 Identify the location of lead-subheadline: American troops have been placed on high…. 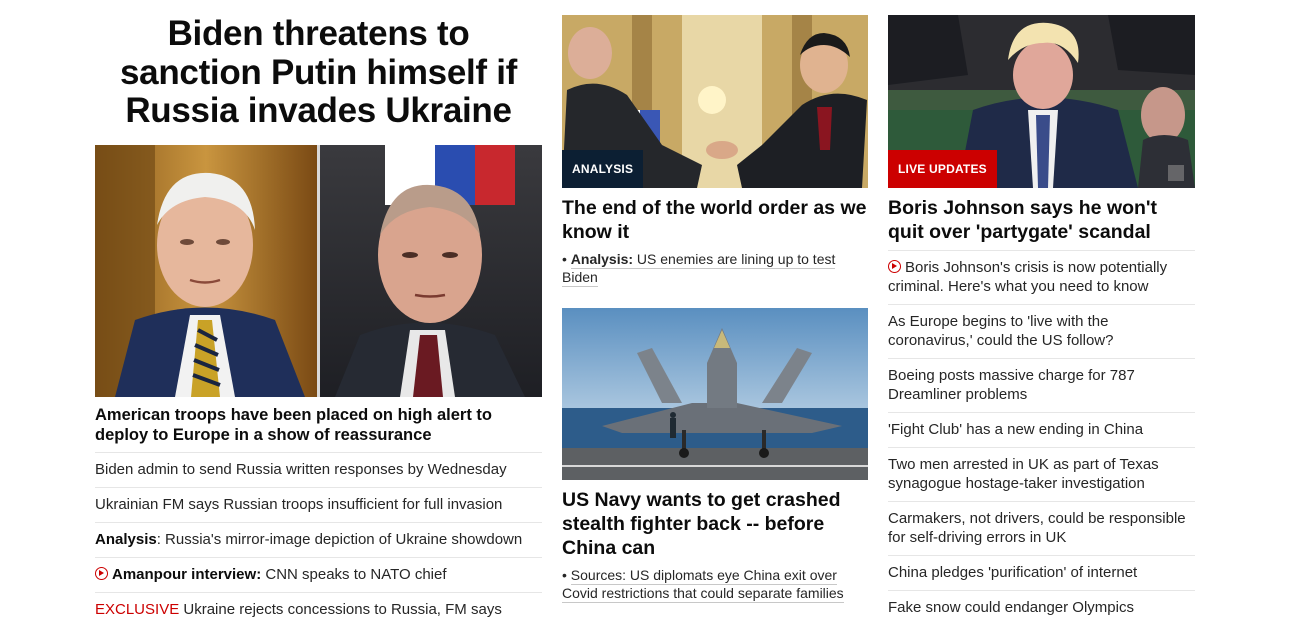
(318, 425).